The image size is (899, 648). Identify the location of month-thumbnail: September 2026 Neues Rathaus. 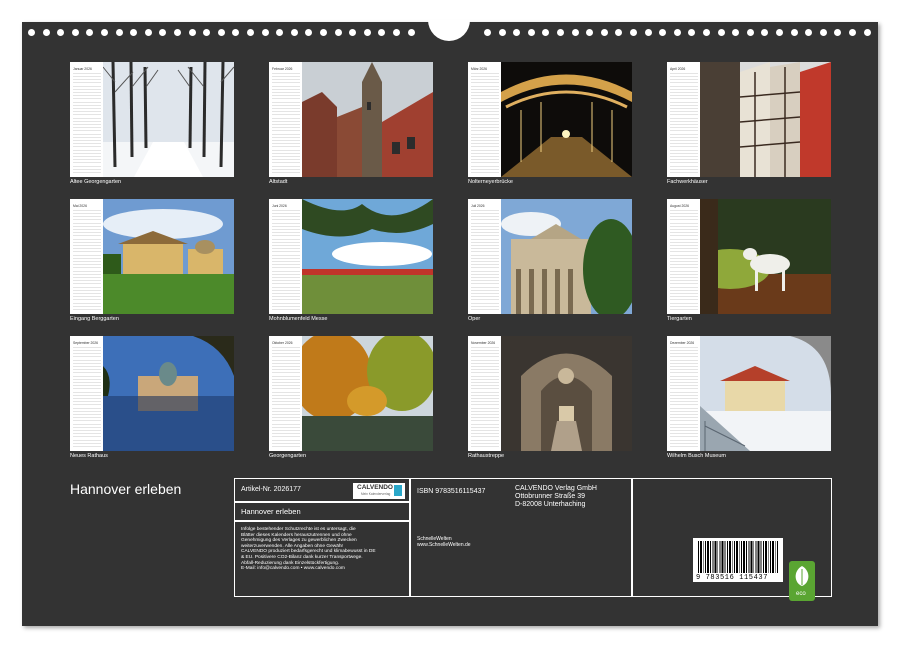
(152, 393).